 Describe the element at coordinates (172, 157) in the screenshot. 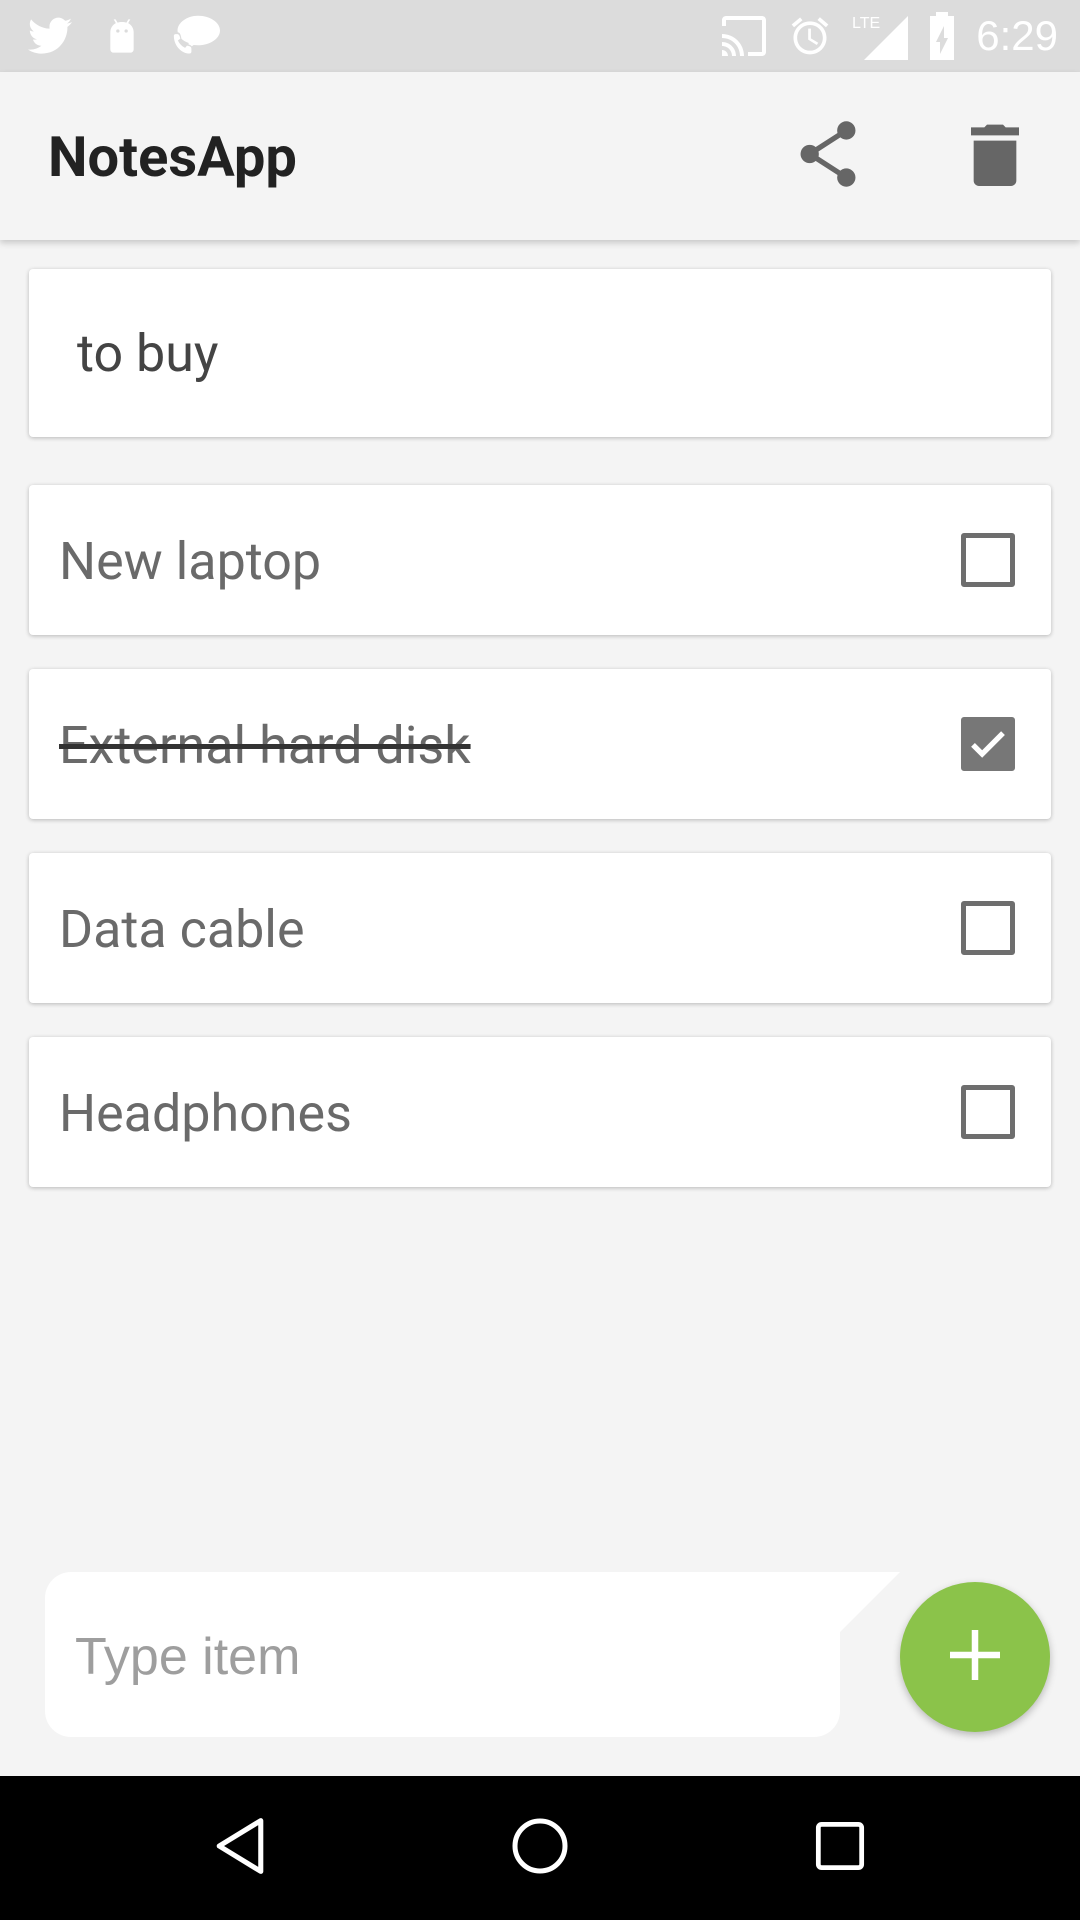

I see `page-title: NotesApp` at that location.